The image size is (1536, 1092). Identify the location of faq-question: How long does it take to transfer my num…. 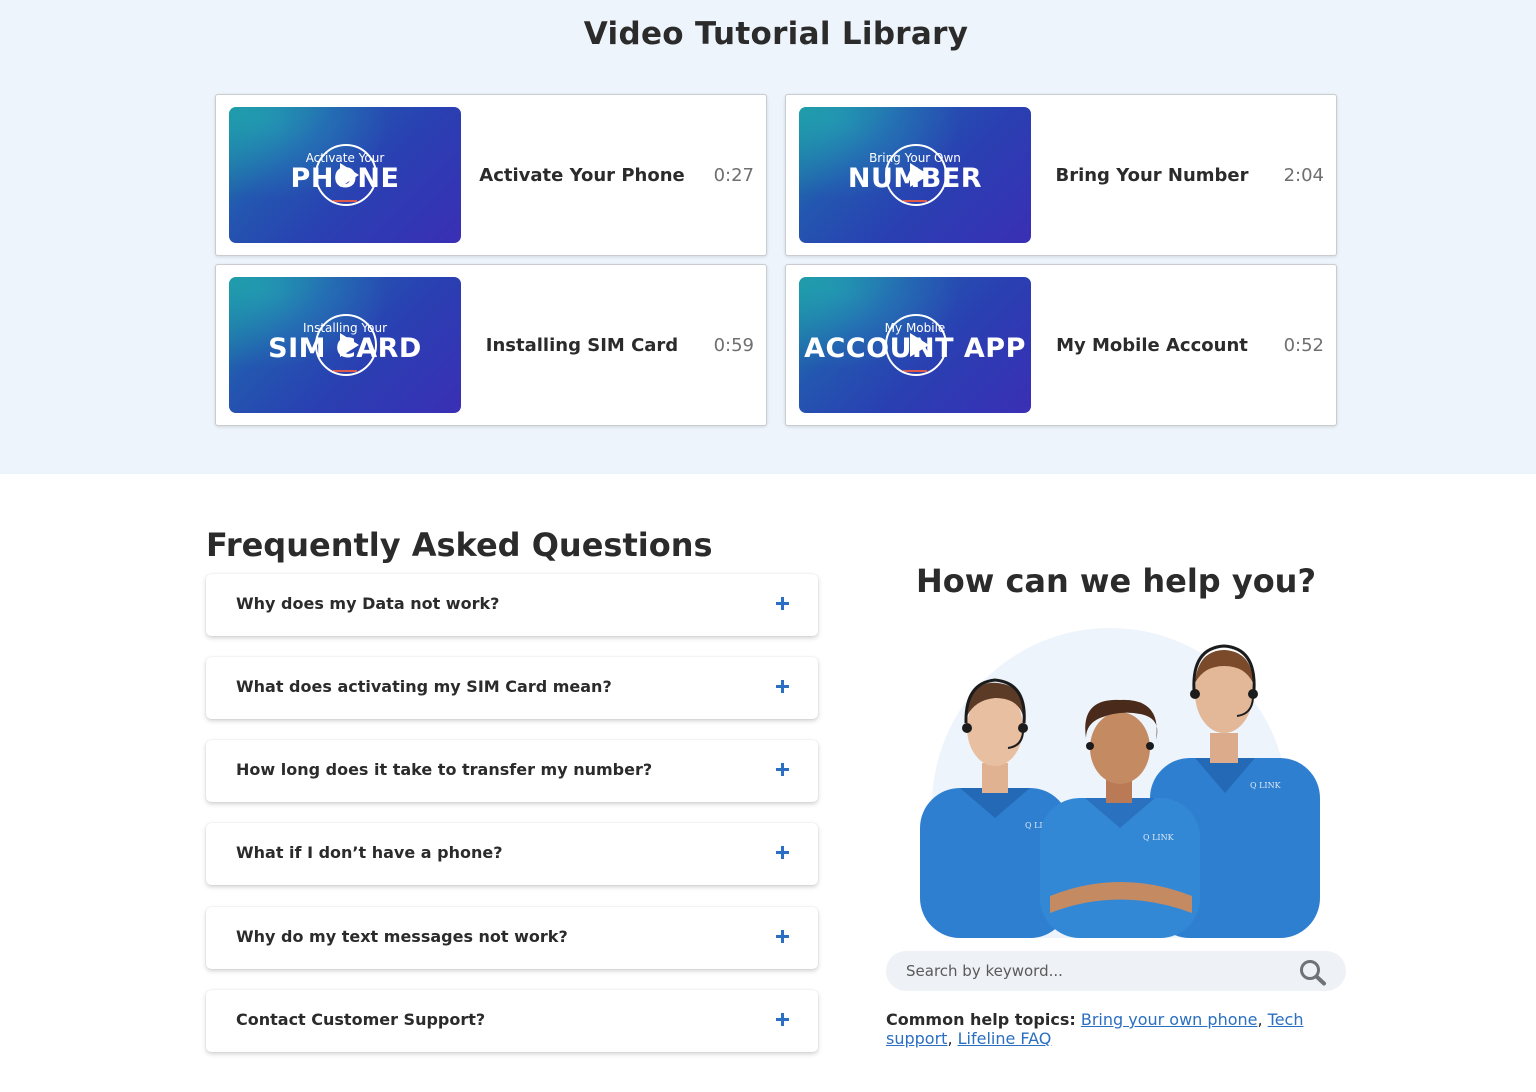
(444, 769).